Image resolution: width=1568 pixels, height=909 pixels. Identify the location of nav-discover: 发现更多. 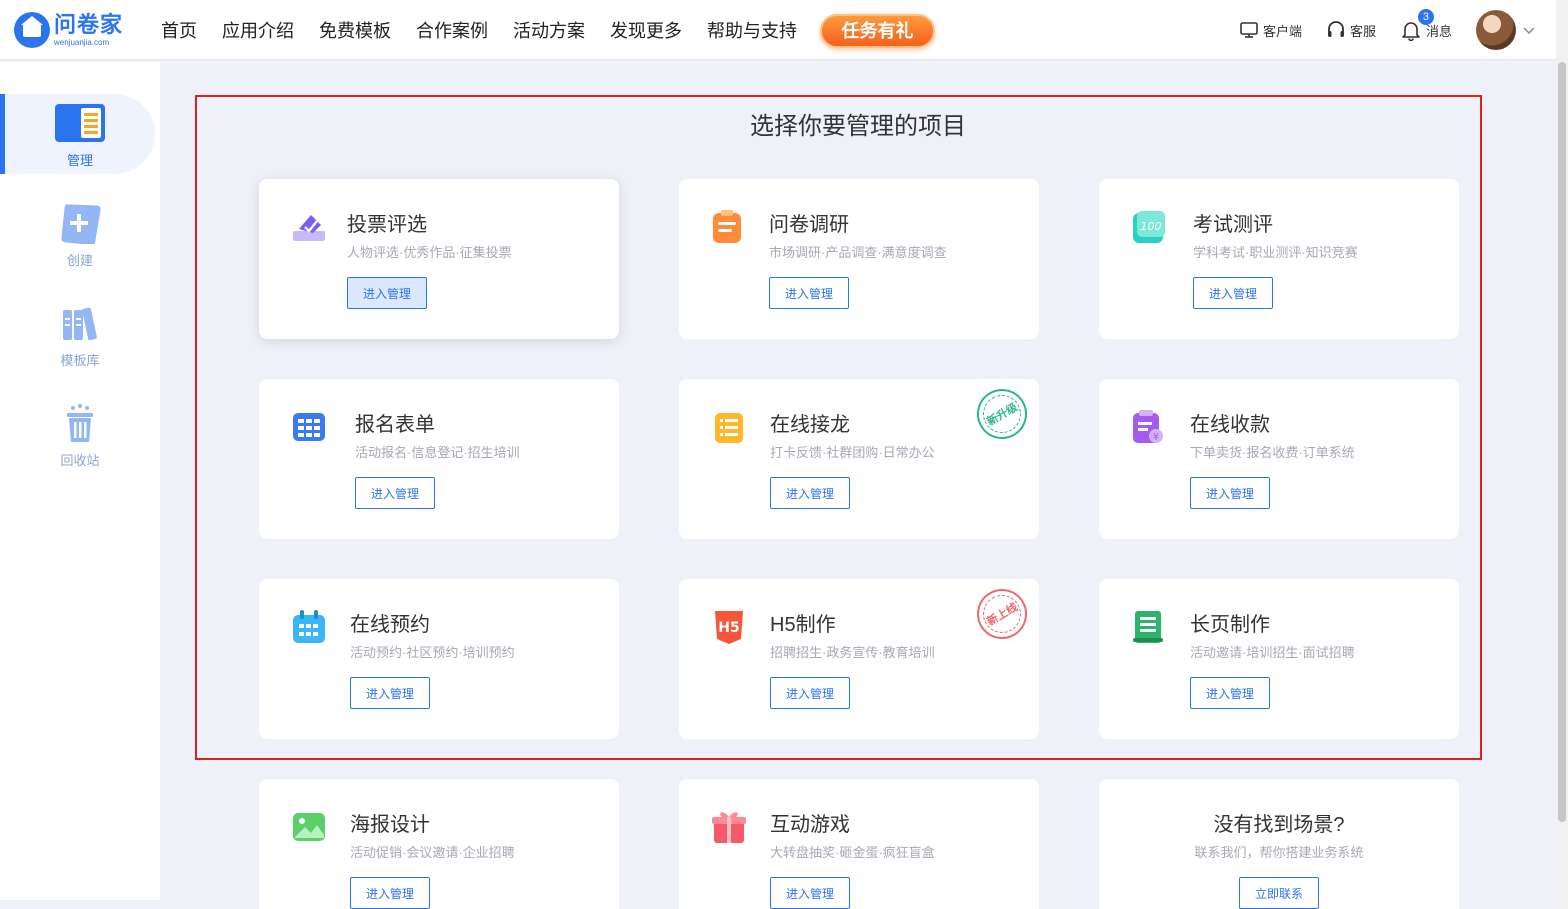
(646, 30).